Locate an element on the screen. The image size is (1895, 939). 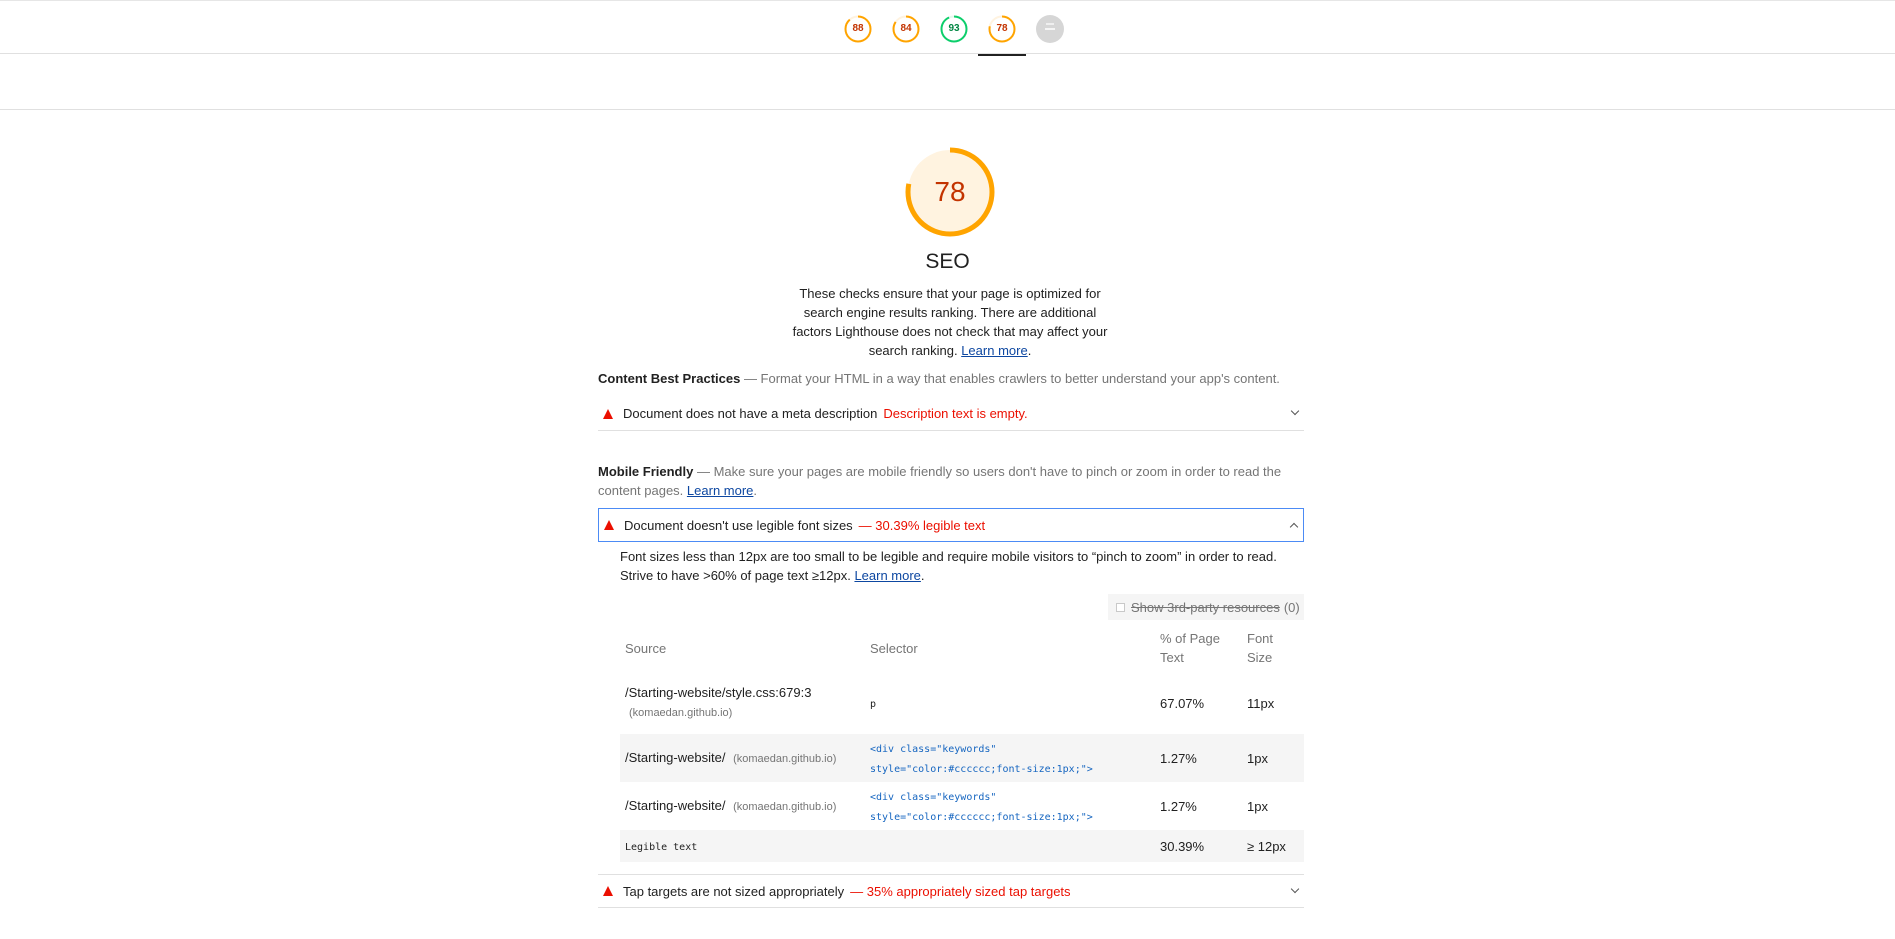
gauge-pwa is located at coordinates (1050, 28).